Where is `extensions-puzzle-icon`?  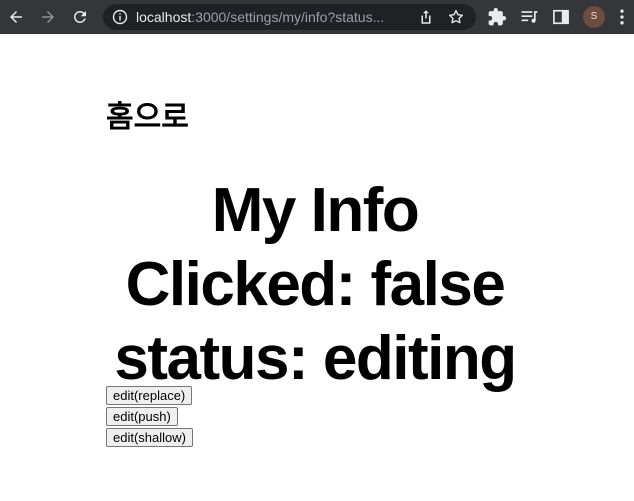 extensions-puzzle-icon is located at coordinates (497, 17).